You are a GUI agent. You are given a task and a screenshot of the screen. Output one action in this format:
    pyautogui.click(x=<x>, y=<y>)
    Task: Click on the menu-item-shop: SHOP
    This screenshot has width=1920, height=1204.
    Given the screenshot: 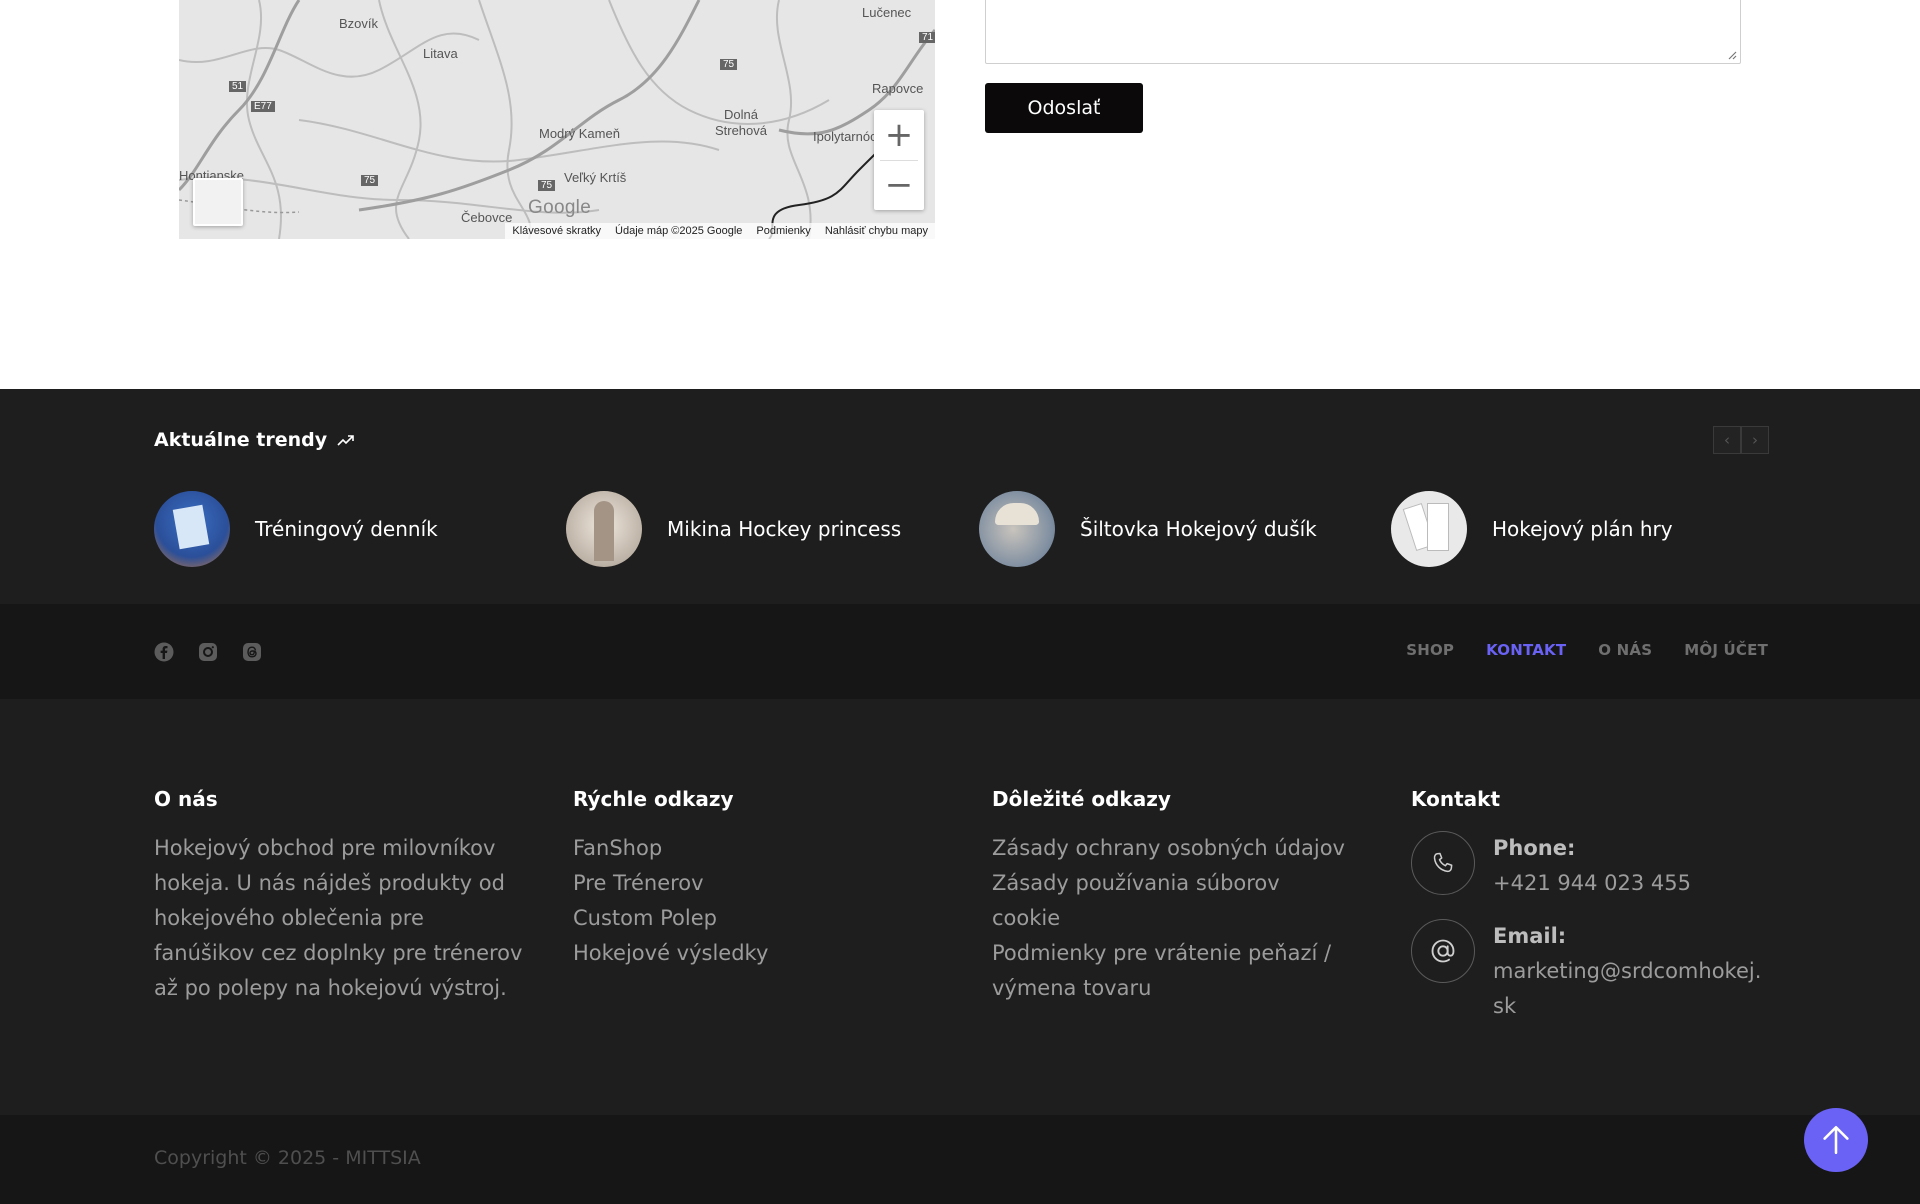 What is the action you would take?
    pyautogui.click(x=1430, y=650)
    